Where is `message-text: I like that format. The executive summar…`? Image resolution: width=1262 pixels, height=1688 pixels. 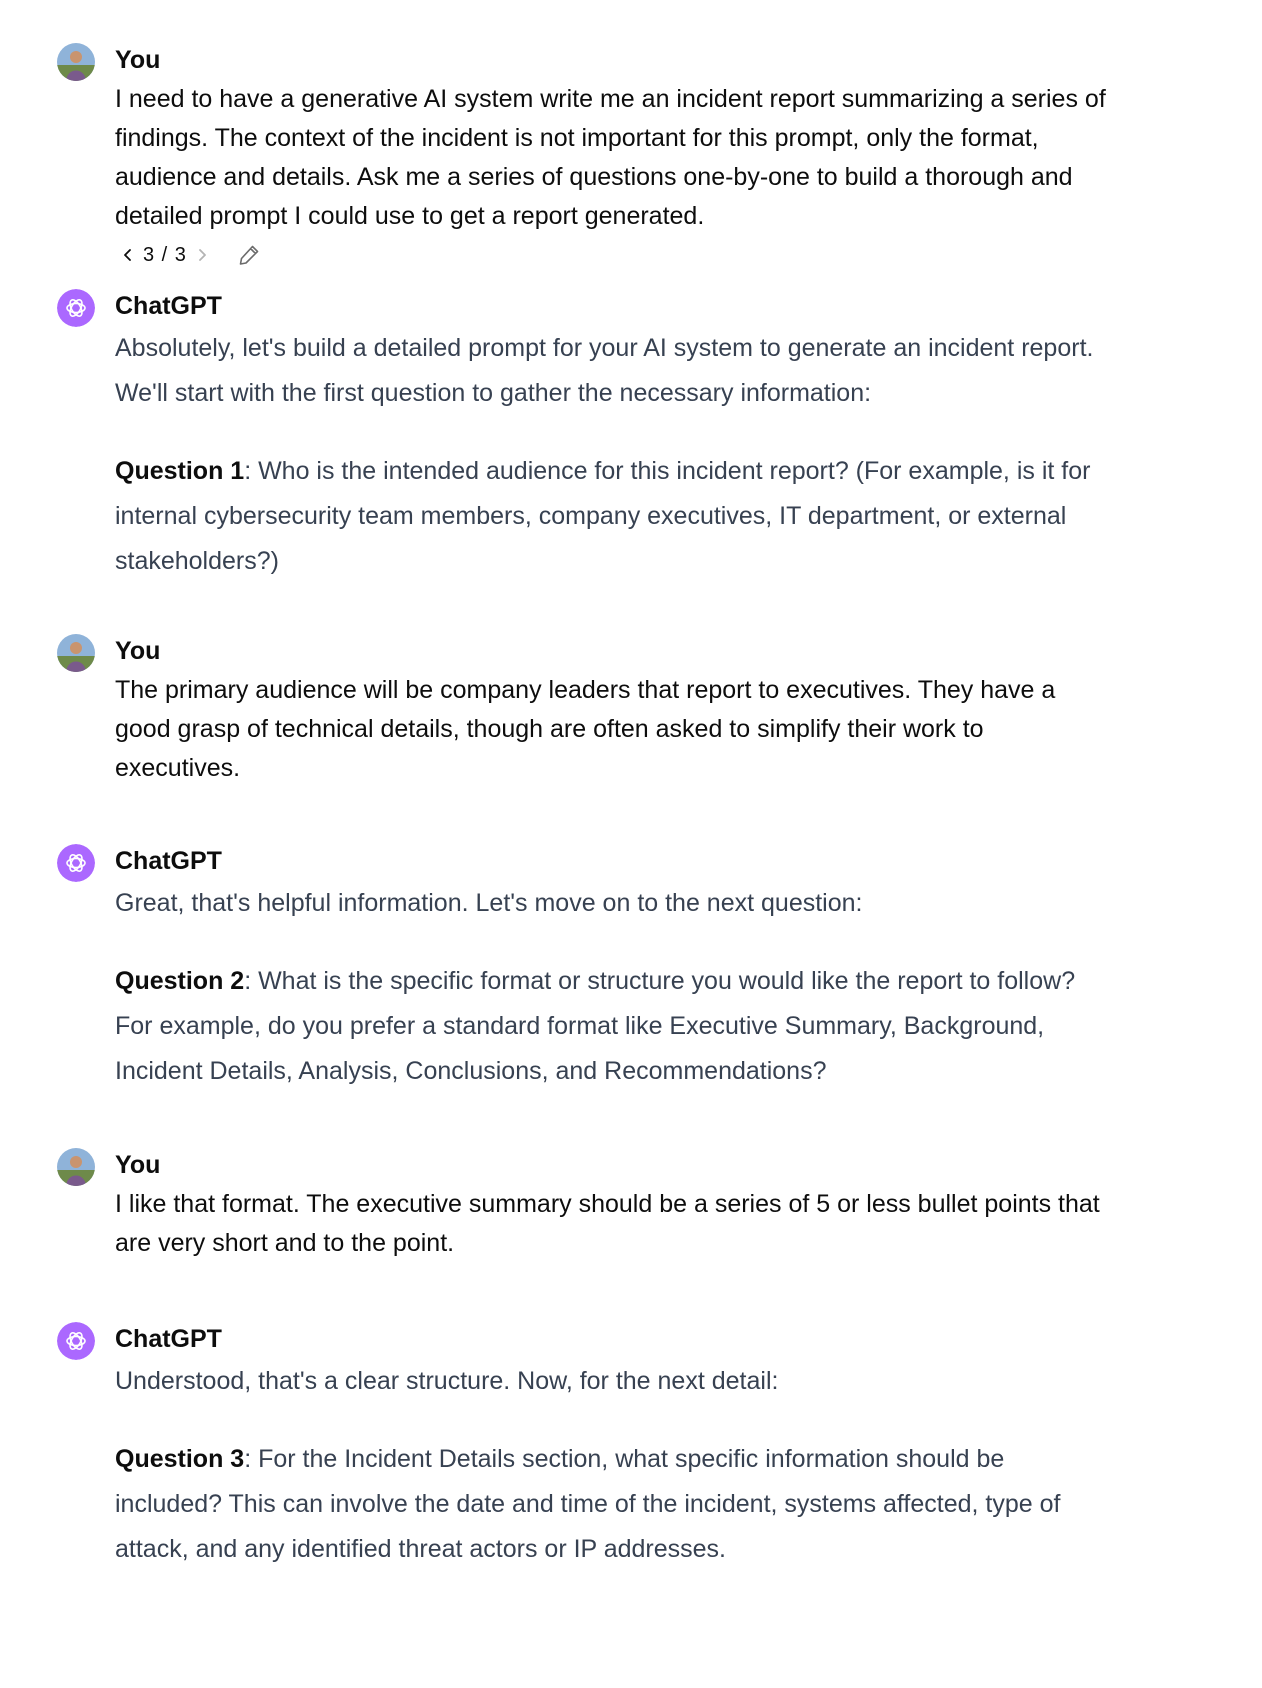 message-text: I like that format. The executive summar… is located at coordinates (607, 1223).